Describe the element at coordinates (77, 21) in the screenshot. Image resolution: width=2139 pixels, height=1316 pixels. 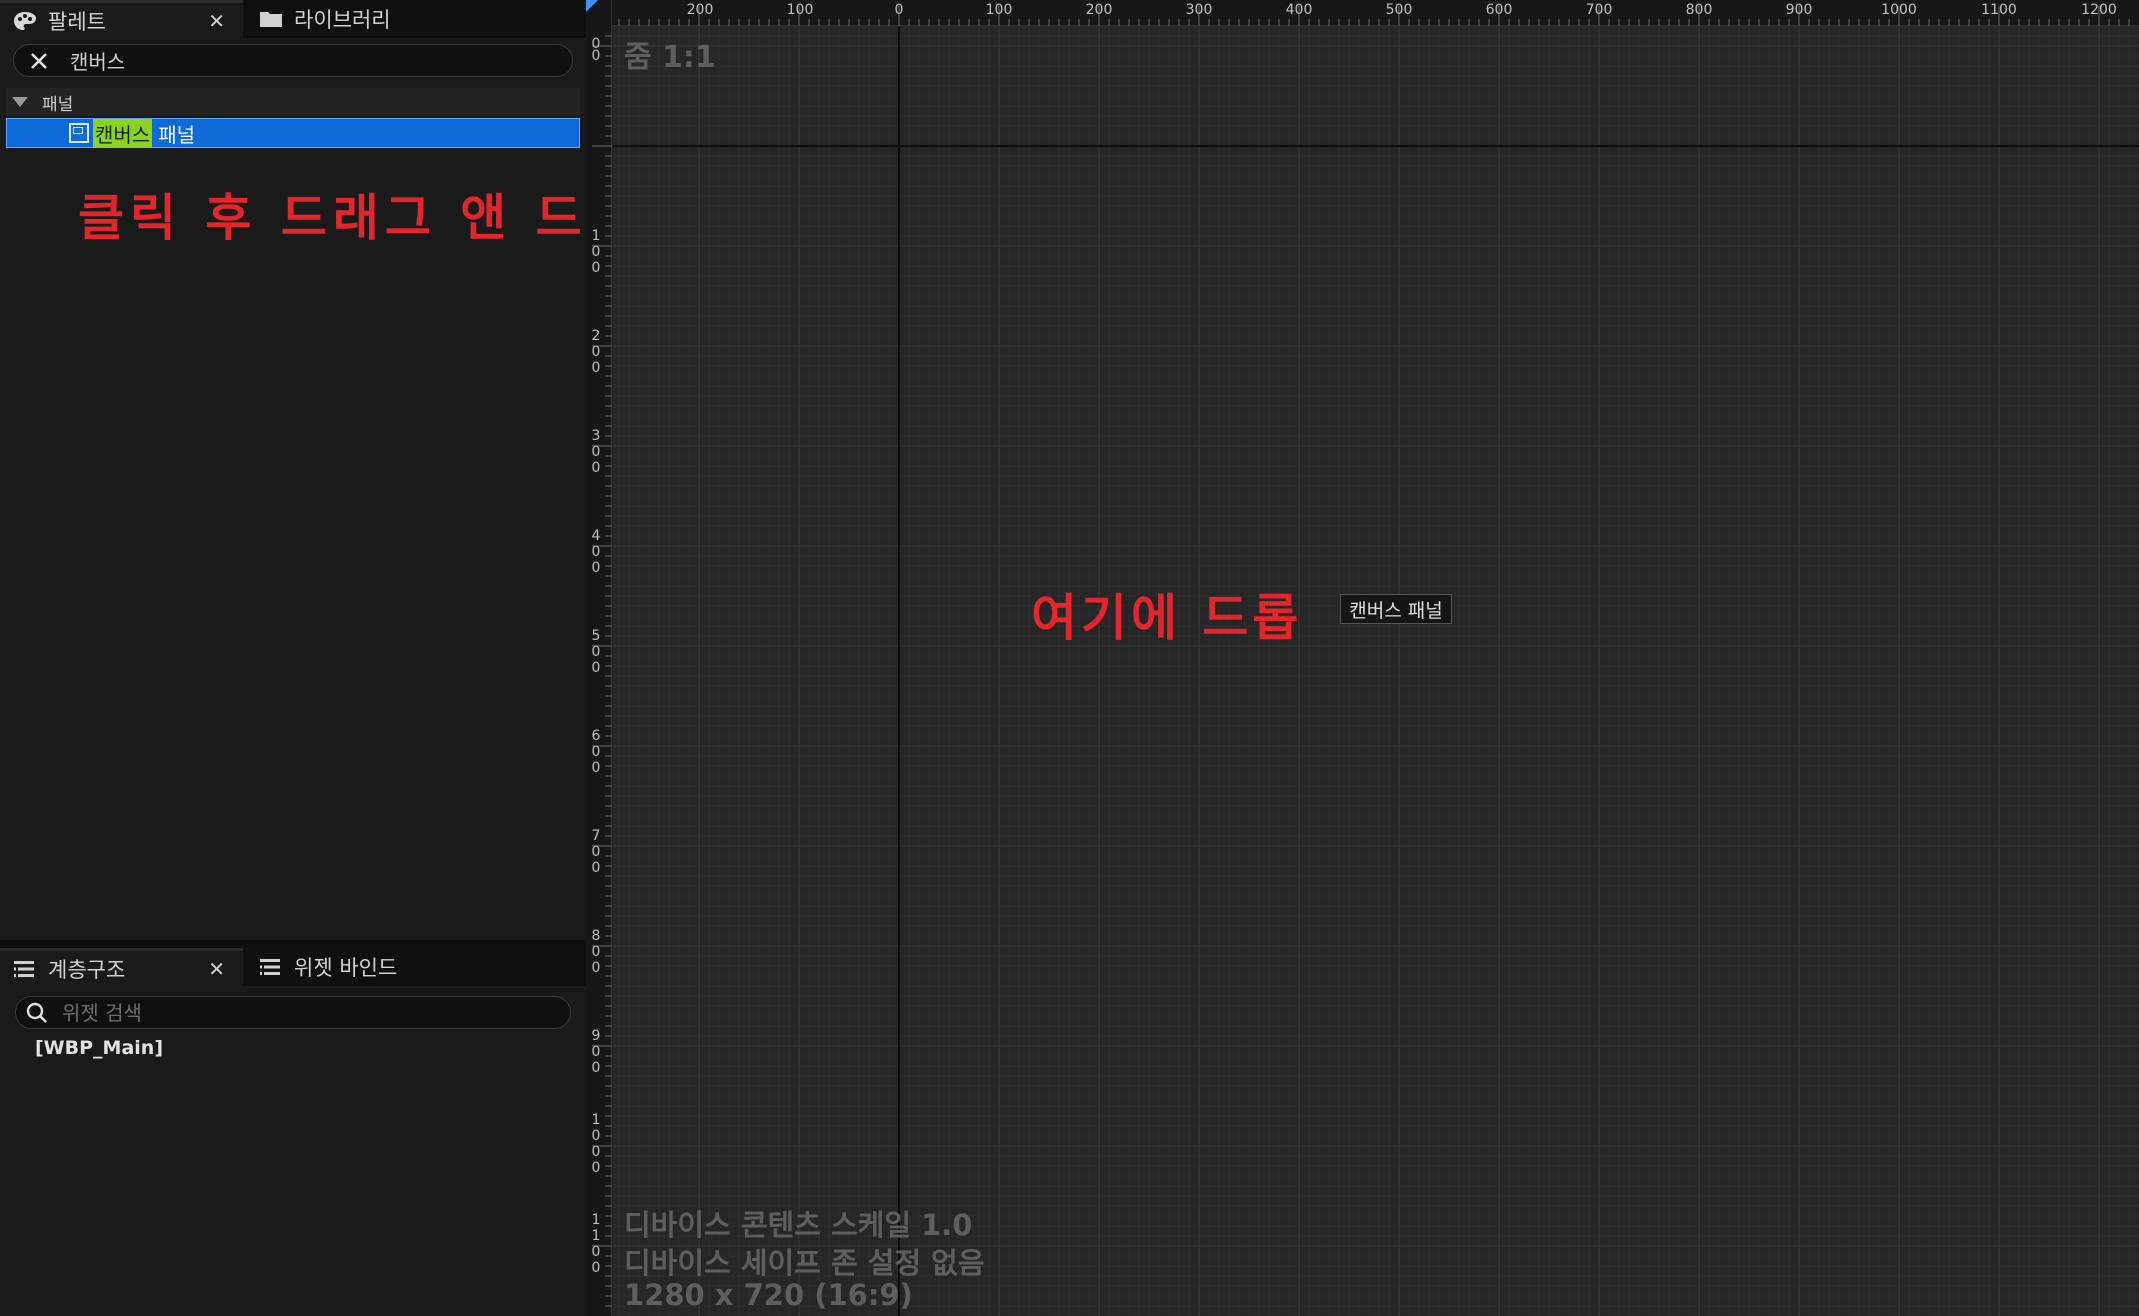
I see `tab-palette-label: 팔레트` at that location.